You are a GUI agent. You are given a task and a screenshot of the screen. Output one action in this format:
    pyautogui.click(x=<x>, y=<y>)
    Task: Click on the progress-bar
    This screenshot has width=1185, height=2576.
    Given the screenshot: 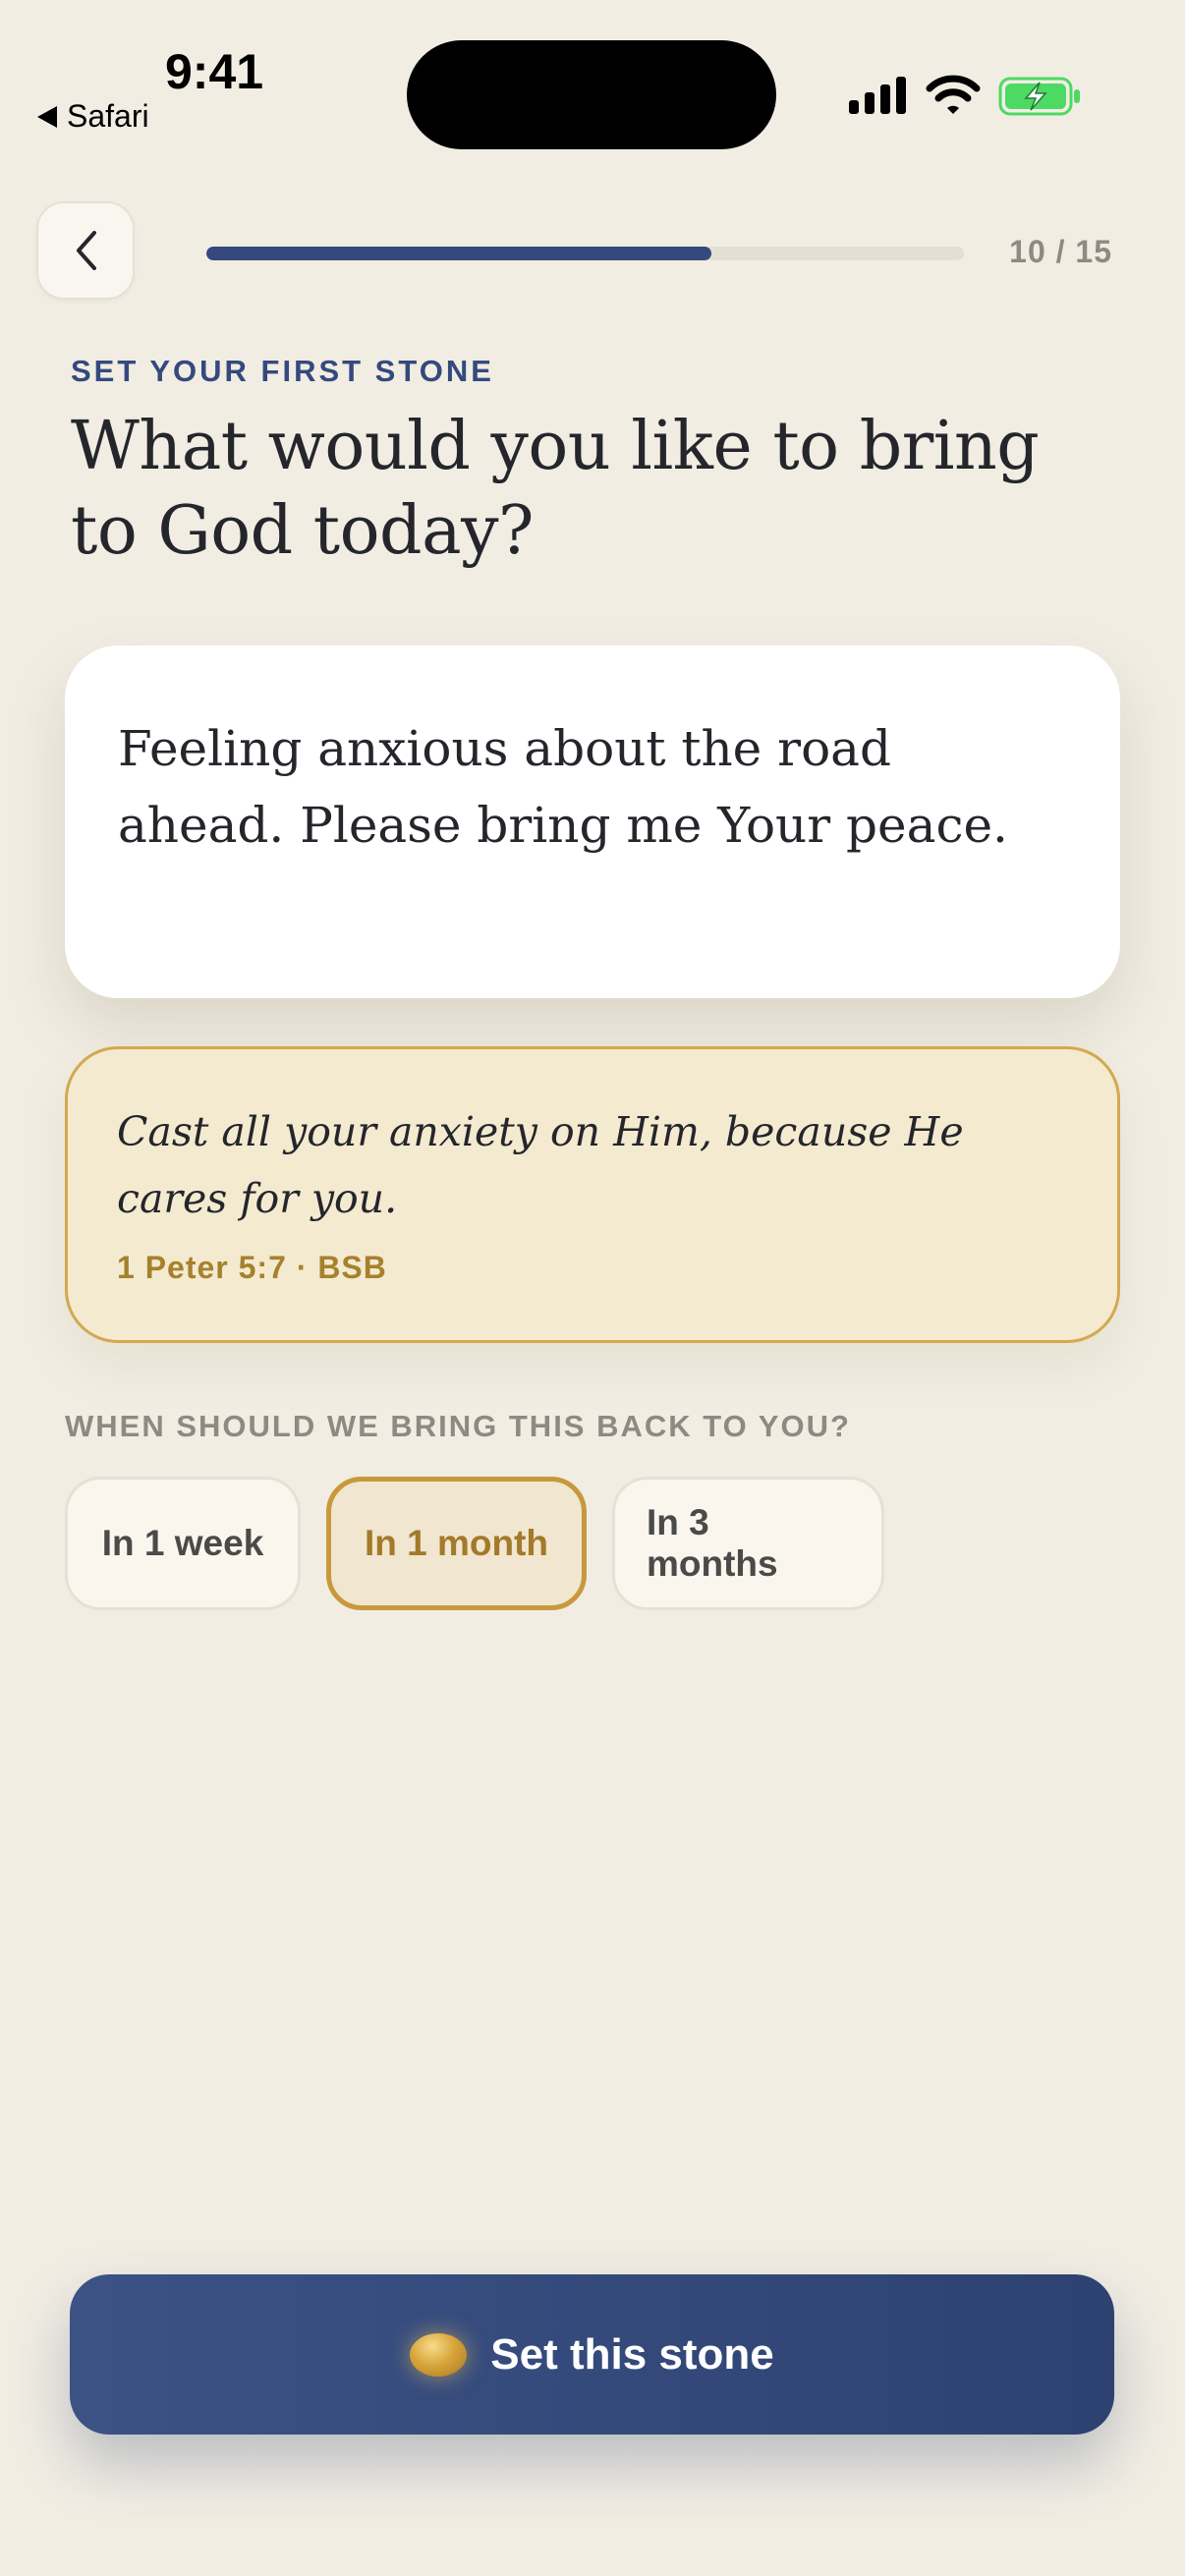 What is the action you would take?
    pyautogui.click(x=585, y=253)
    